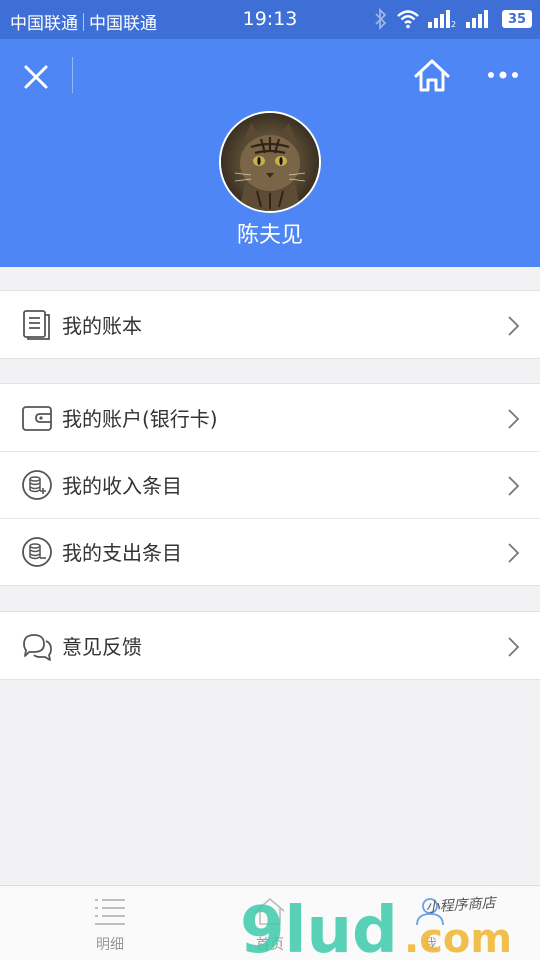  What do you see at coordinates (37, 418) in the screenshot?
I see `wallet-icon` at bounding box center [37, 418].